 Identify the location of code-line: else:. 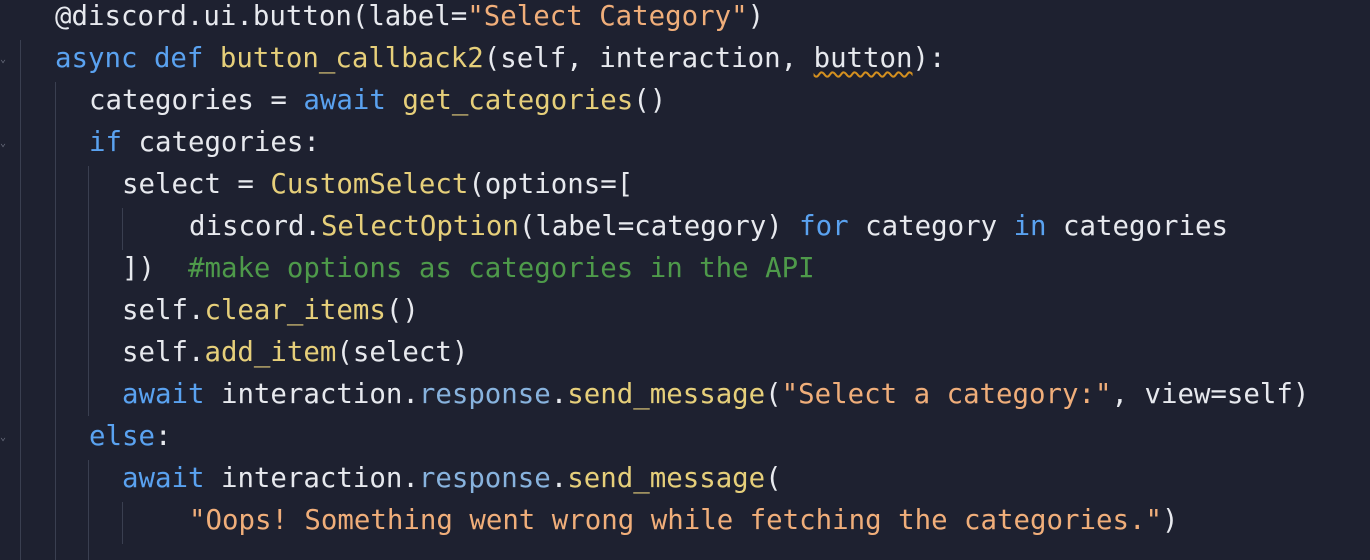
(130, 441).